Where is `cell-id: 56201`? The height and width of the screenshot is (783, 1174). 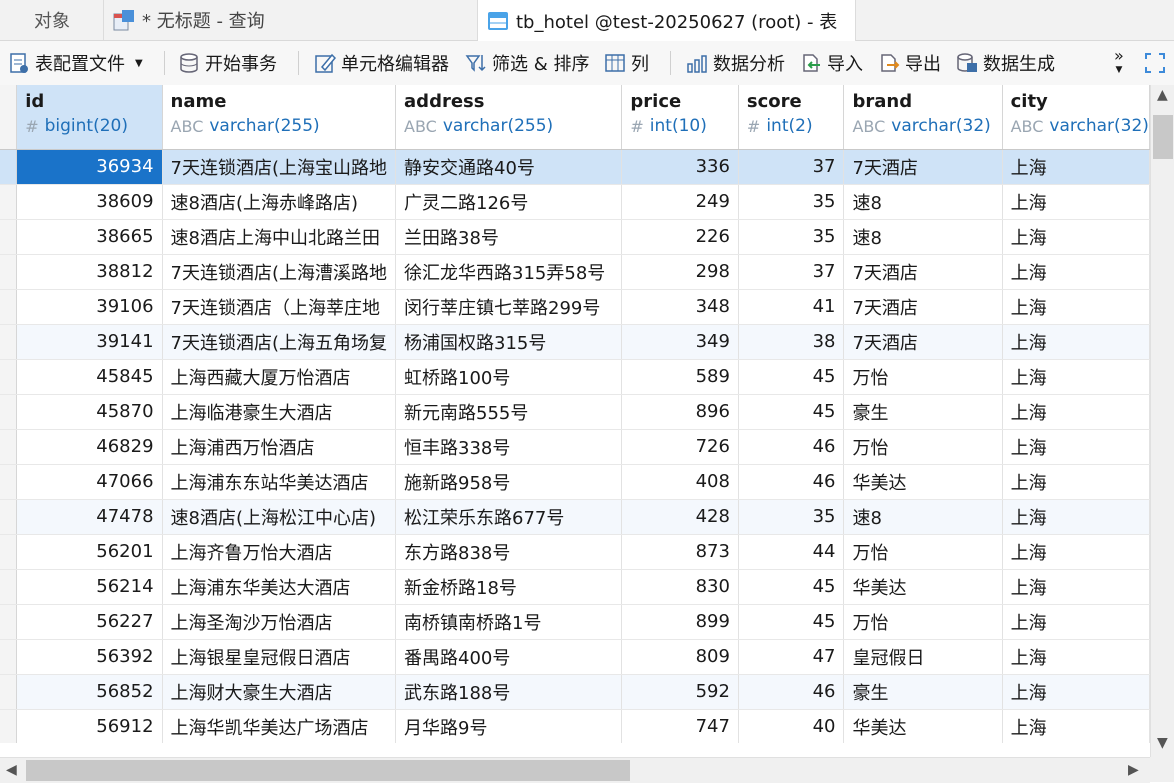
cell-id: 56201 is located at coordinates (89, 552).